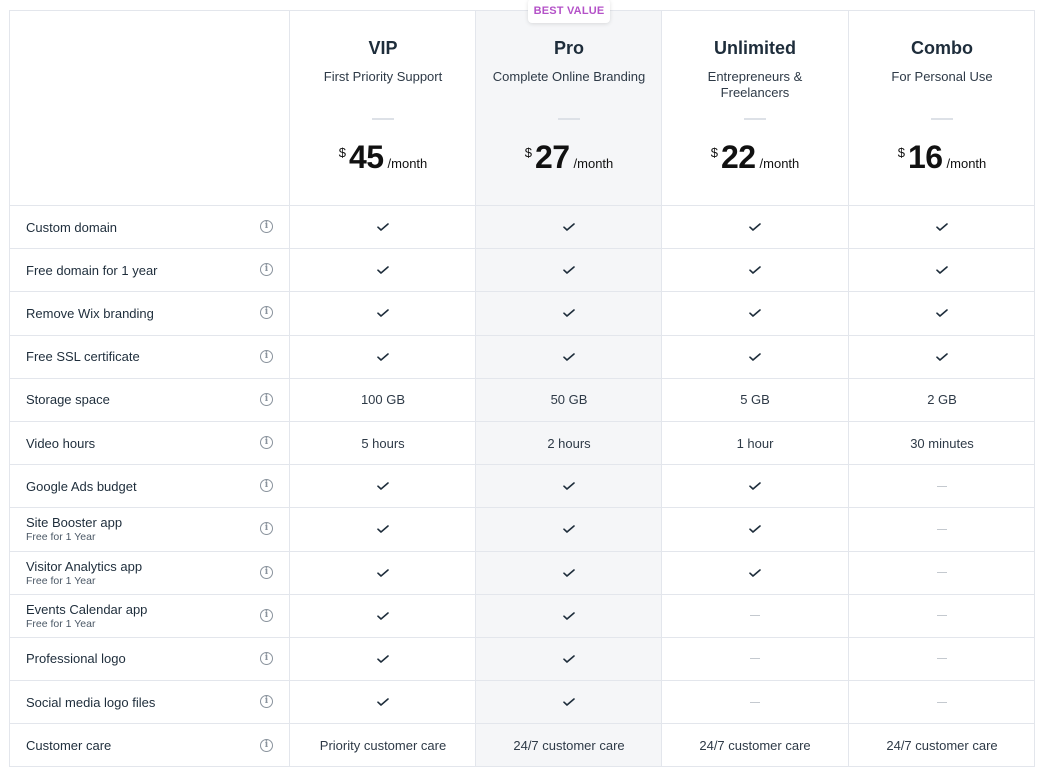 The height and width of the screenshot is (776, 1037). Describe the element at coordinates (87, 609) in the screenshot. I see `feature-label: Events Calendar app` at that location.